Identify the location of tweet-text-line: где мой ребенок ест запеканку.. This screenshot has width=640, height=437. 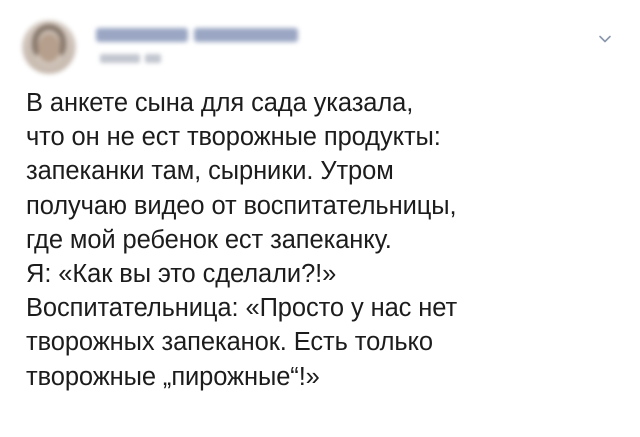
(209, 239).